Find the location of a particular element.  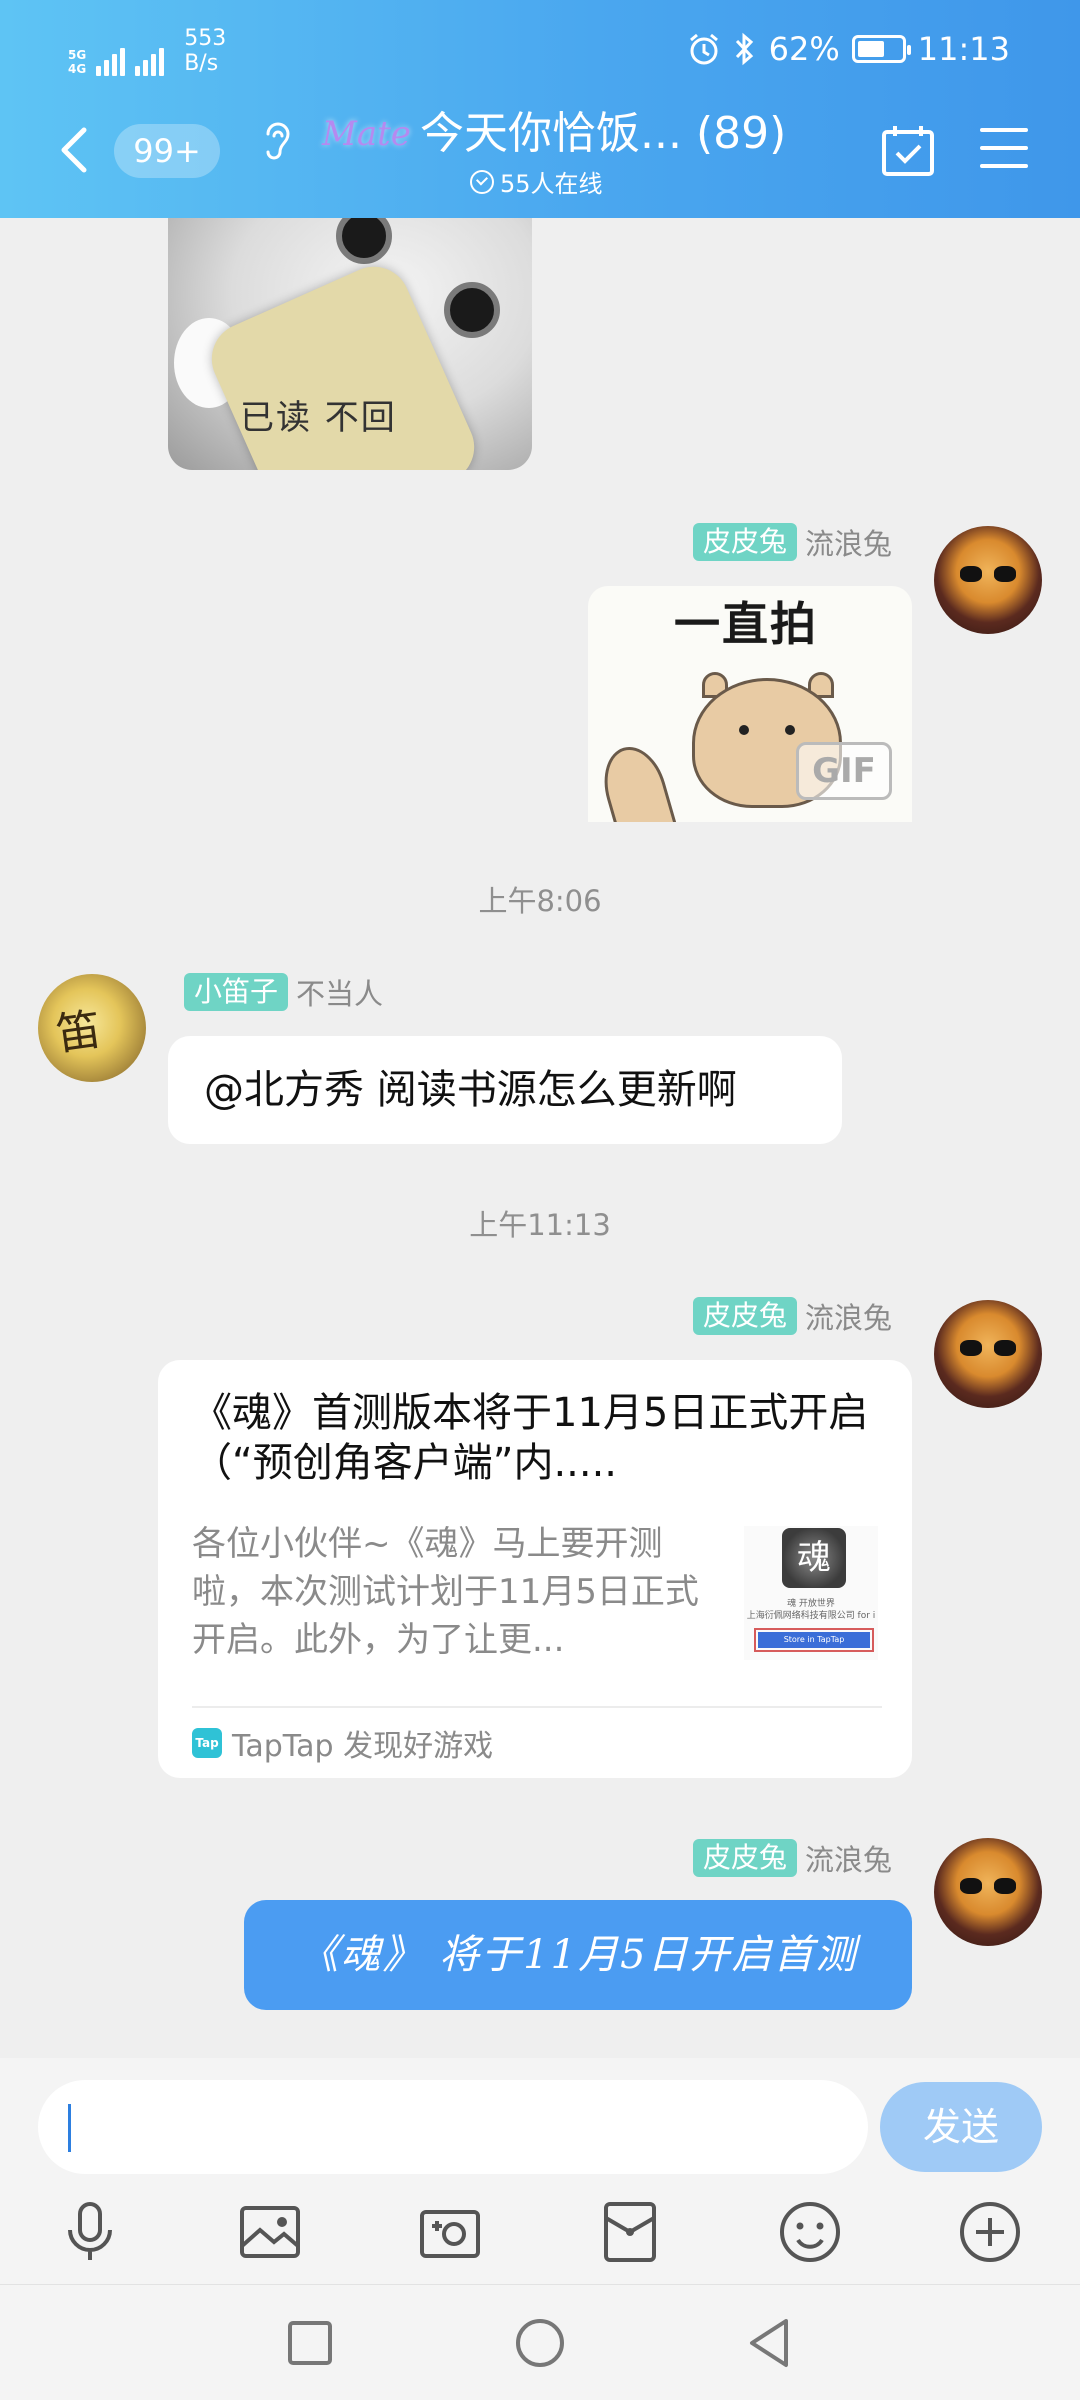

card-source-text: TapTap 发现好游戏 is located at coordinates (363, 1746).